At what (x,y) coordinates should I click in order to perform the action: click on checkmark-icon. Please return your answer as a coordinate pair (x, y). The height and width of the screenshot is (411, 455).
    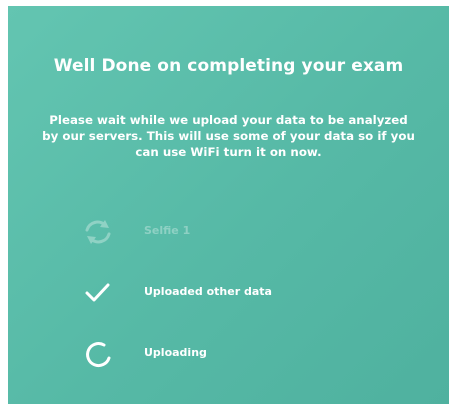
    Looking at the image, I should click on (98, 293).